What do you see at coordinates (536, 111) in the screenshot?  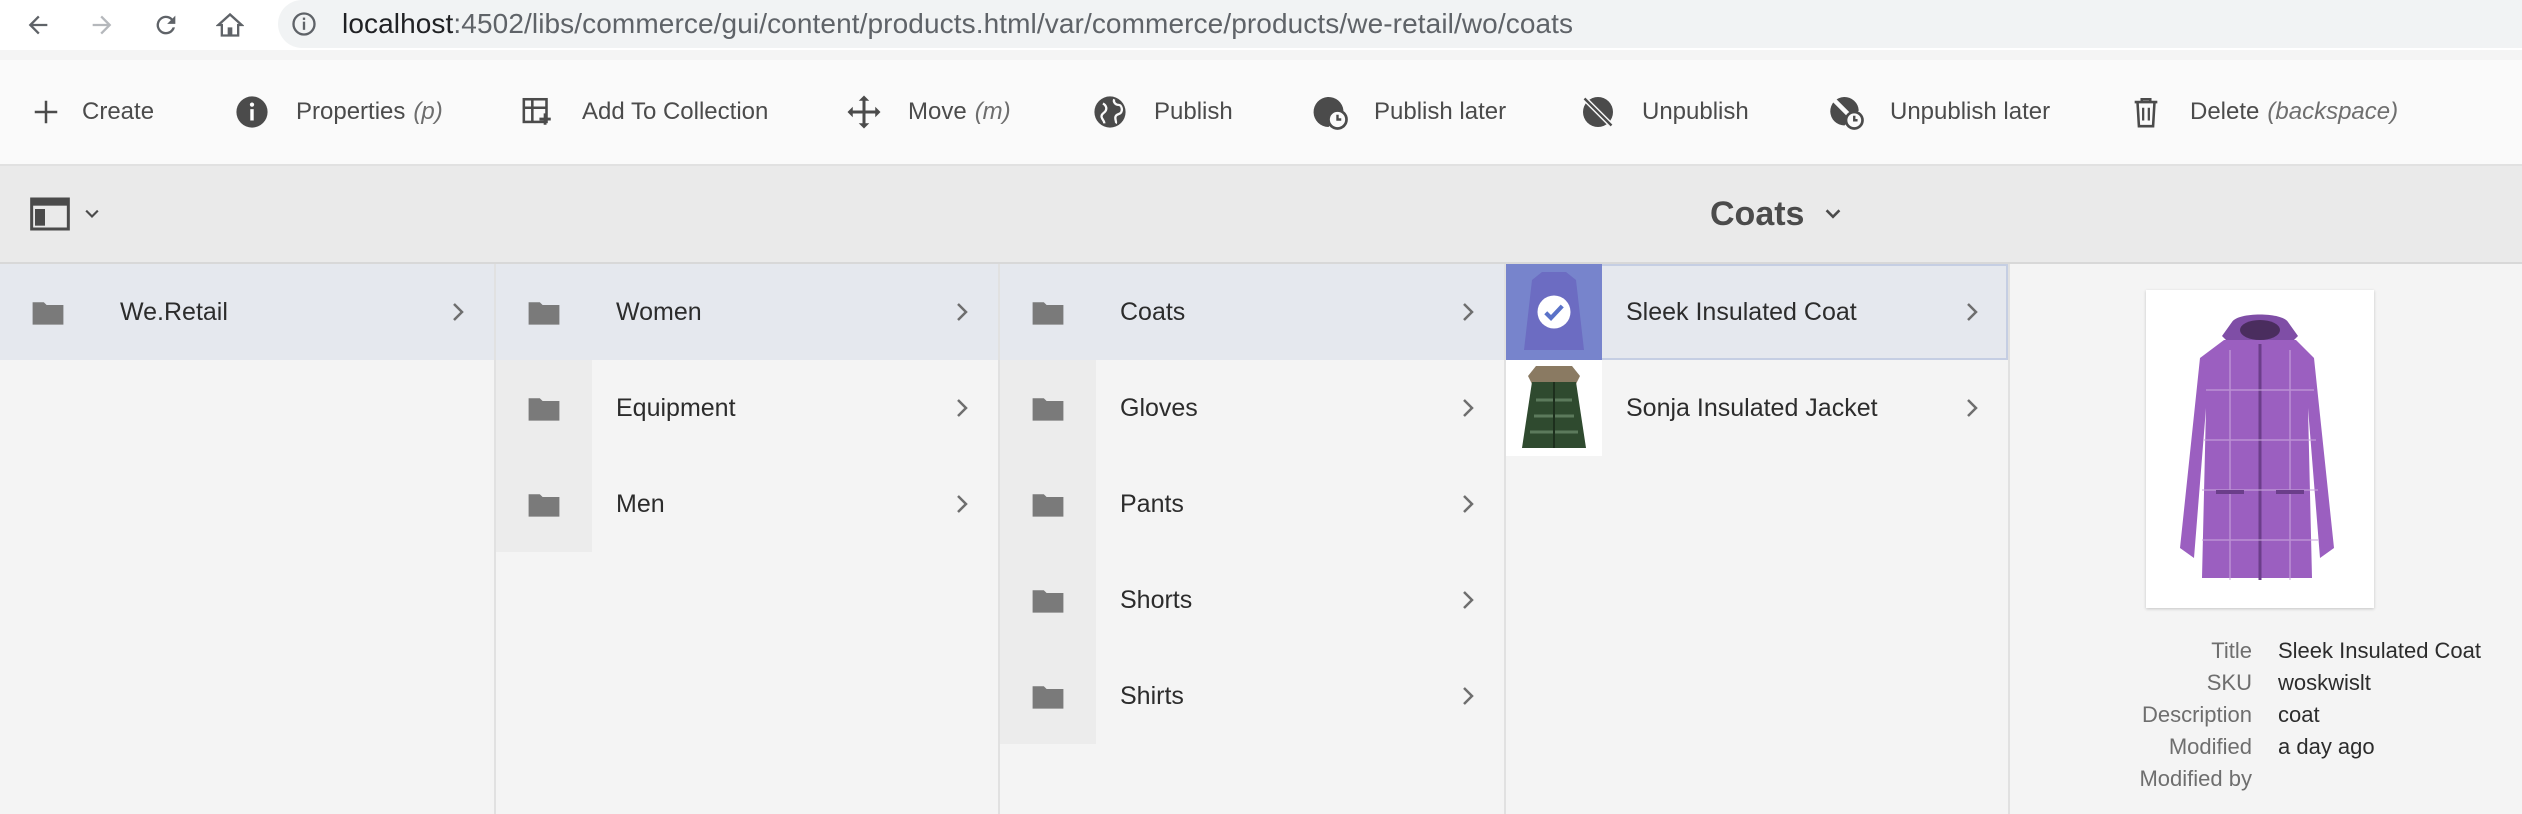 I see `collection-add-icon` at bounding box center [536, 111].